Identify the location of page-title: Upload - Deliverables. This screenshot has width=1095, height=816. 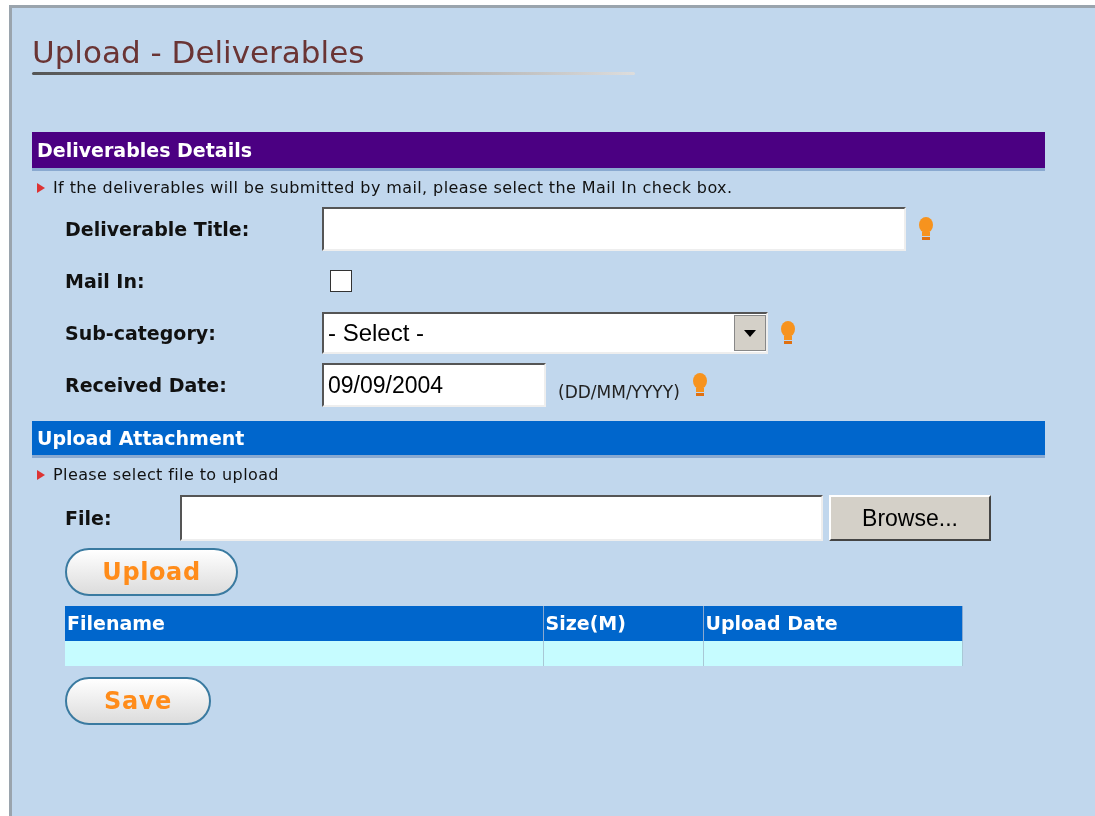
(199, 52).